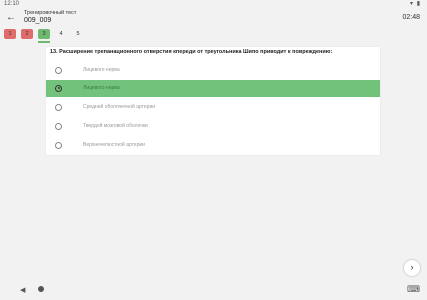 Image resolution: width=427 pixels, height=300 pixels. Describe the element at coordinates (413, 289) in the screenshot. I see `keyboard-icon: ⌨` at that location.